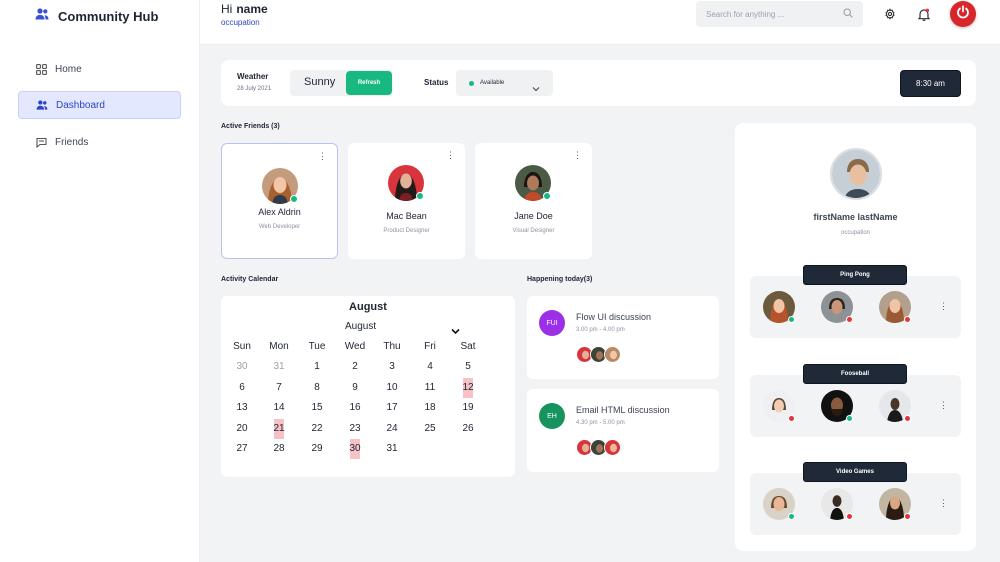 The image size is (1000, 562). What do you see at coordinates (368, 307) in the screenshot?
I see `calendar-title: August` at bounding box center [368, 307].